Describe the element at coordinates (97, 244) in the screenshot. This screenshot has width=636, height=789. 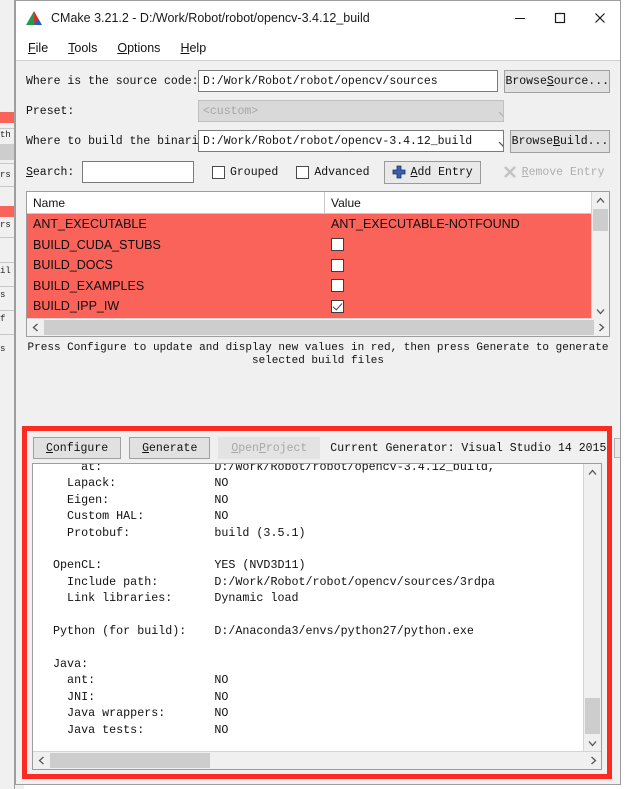
I see `cache-entry-name: BUILD_CUDA_STUBS` at that location.